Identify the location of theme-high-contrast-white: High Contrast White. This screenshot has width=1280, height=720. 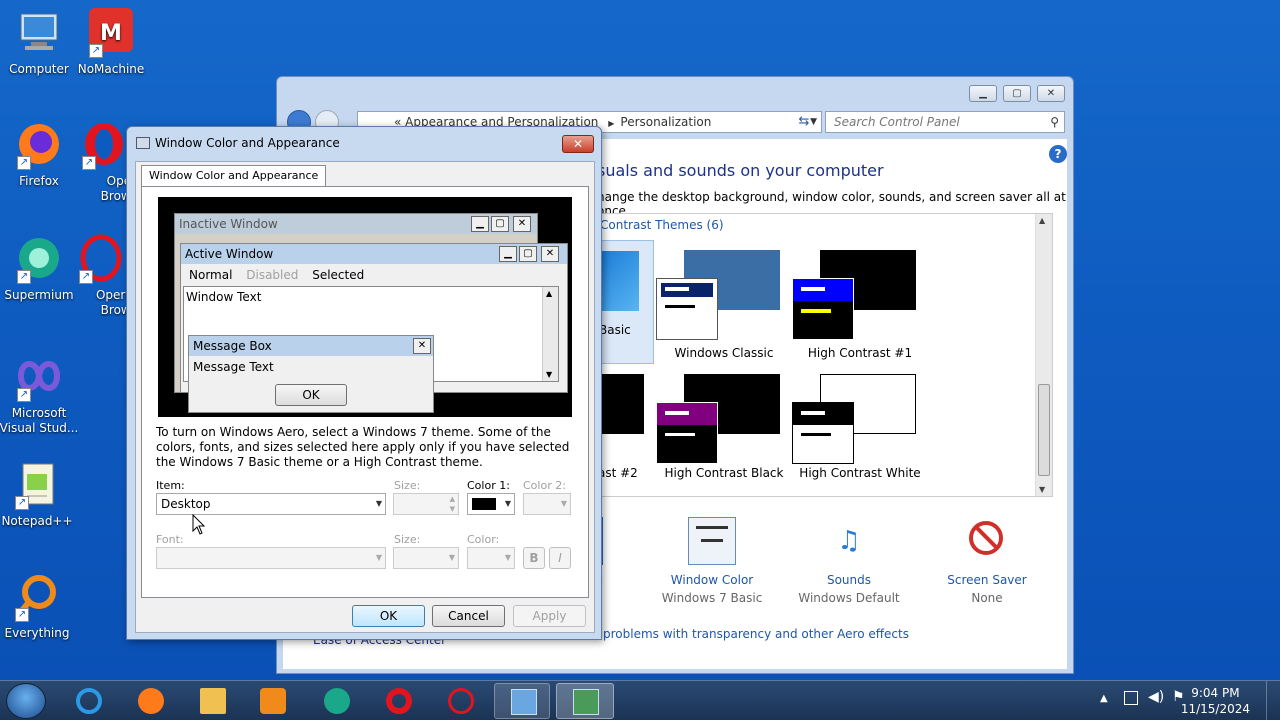
(860, 432).